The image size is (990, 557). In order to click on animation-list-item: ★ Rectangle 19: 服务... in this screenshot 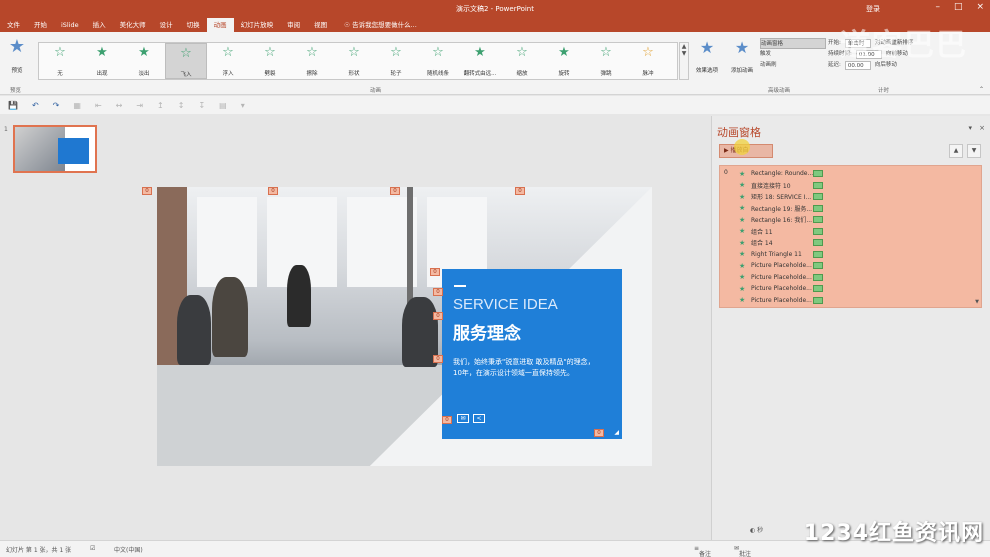, I will do `click(781, 209)`.